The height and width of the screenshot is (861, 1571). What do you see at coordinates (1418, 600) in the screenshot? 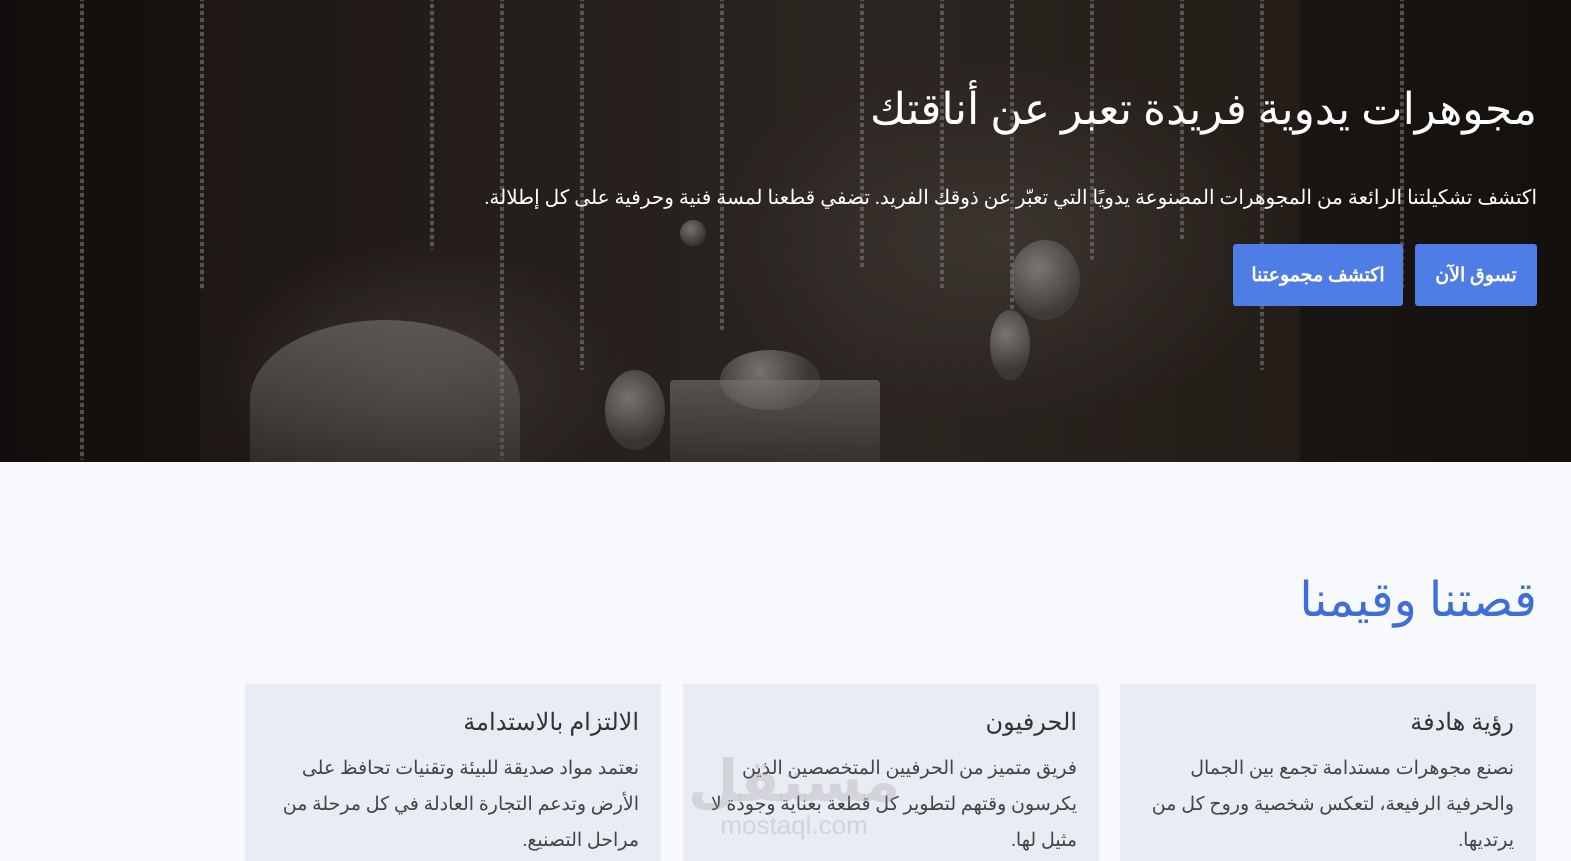
I see `story-section-title: قصتنا وقيمنا` at bounding box center [1418, 600].